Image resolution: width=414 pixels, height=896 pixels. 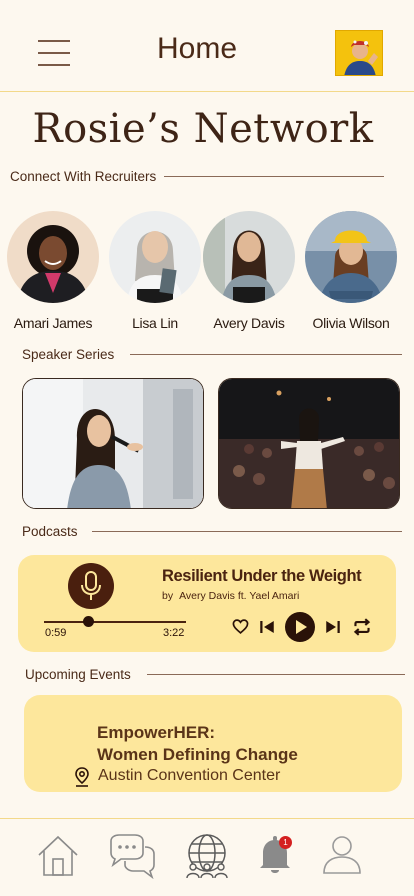 What do you see at coordinates (156, 732) in the screenshot?
I see `event-title-line-1: EmpowerHER:` at bounding box center [156, 732].